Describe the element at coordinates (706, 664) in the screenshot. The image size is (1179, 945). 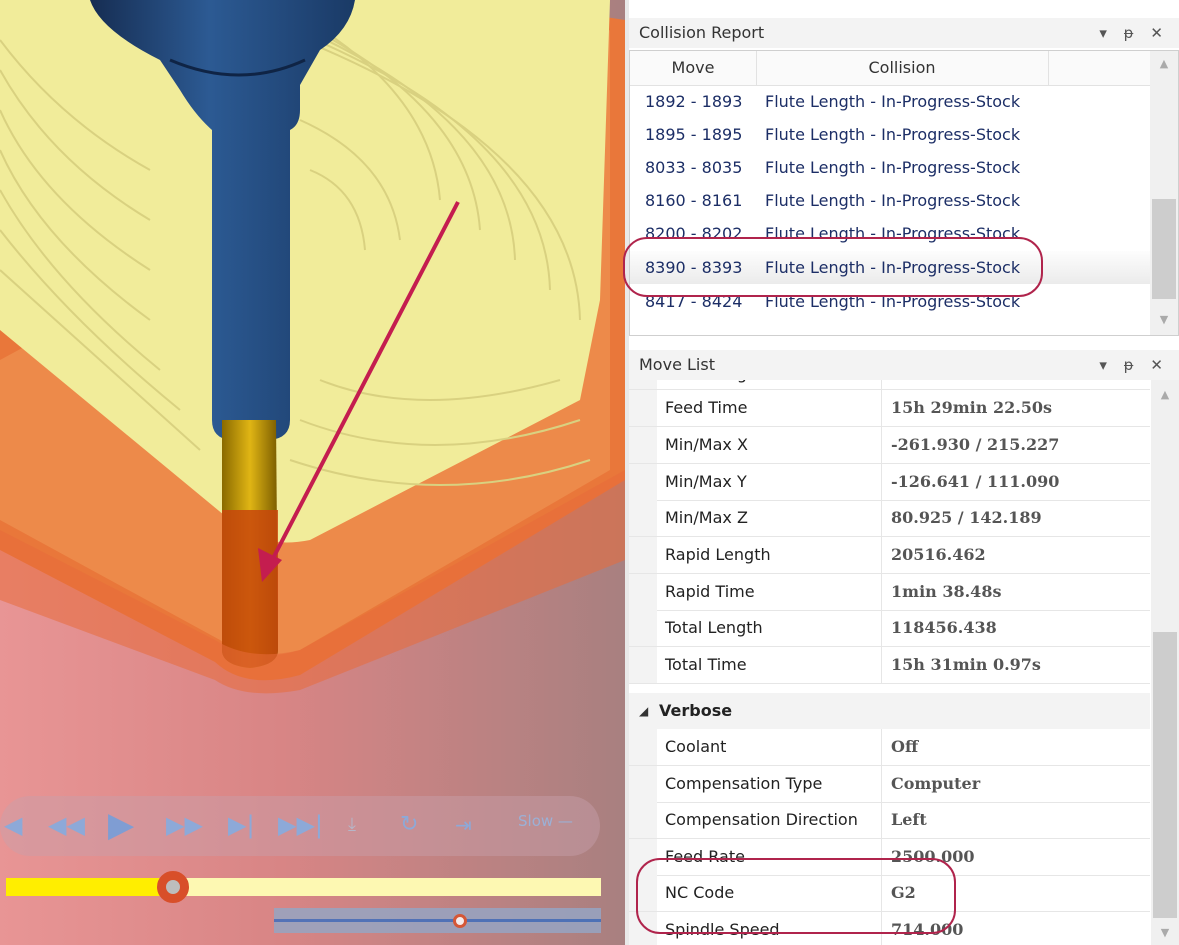
I see `property-label: Total Time` at that location.